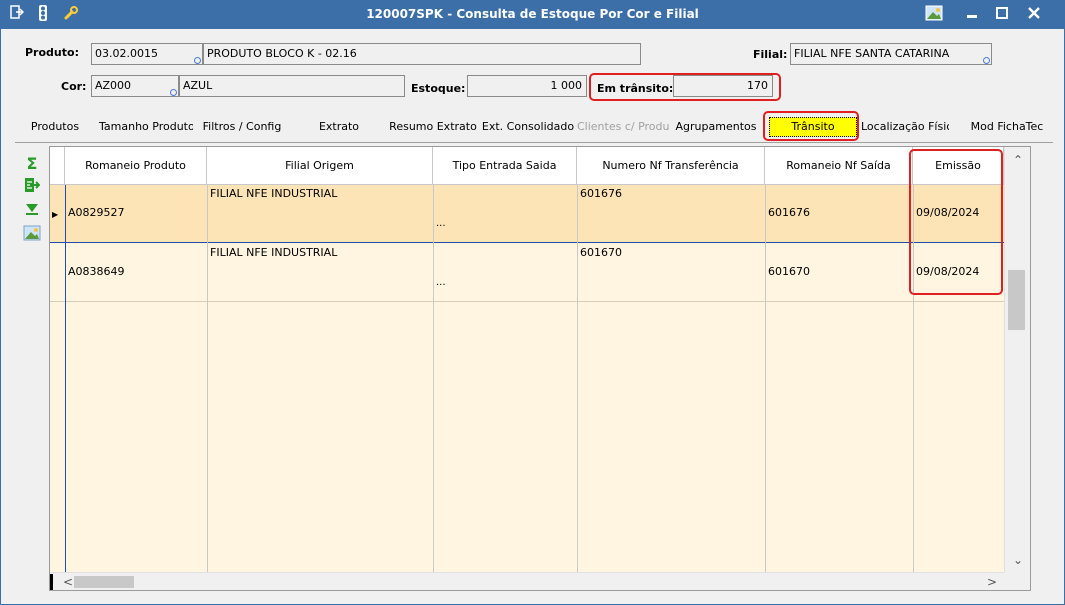  Describe the element at coordinates (505, 166) in the screenshot. I see `column-header: Tipo Entrada Saida` at that location.